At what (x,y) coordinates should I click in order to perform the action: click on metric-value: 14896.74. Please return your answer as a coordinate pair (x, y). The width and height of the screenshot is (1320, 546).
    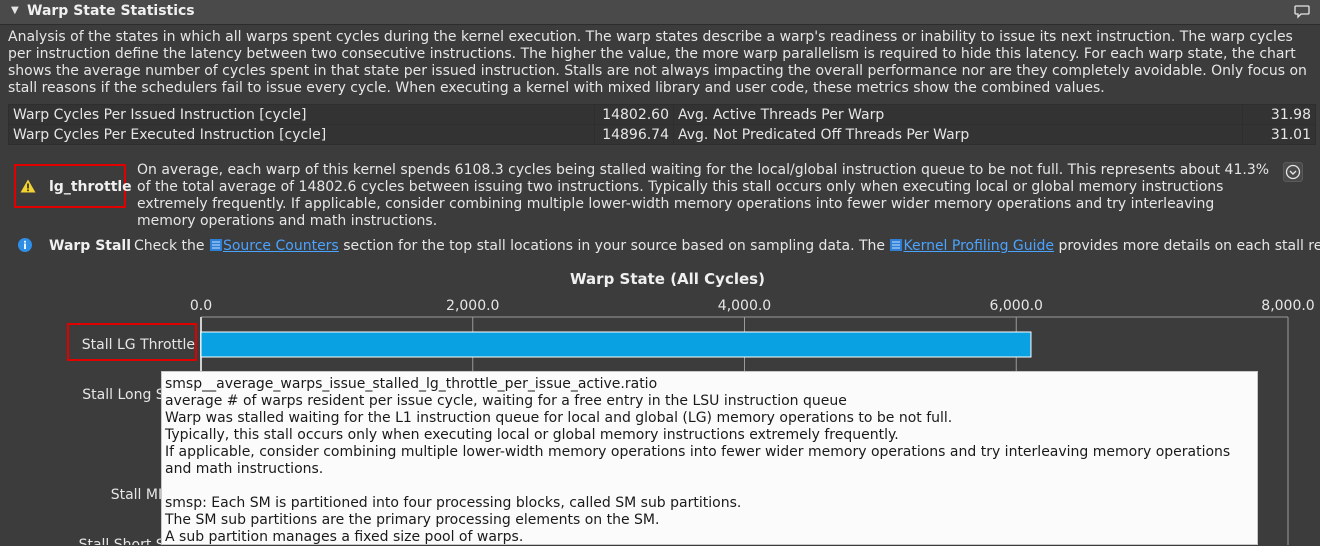
    Looking at the image, I should click on (634, 134).